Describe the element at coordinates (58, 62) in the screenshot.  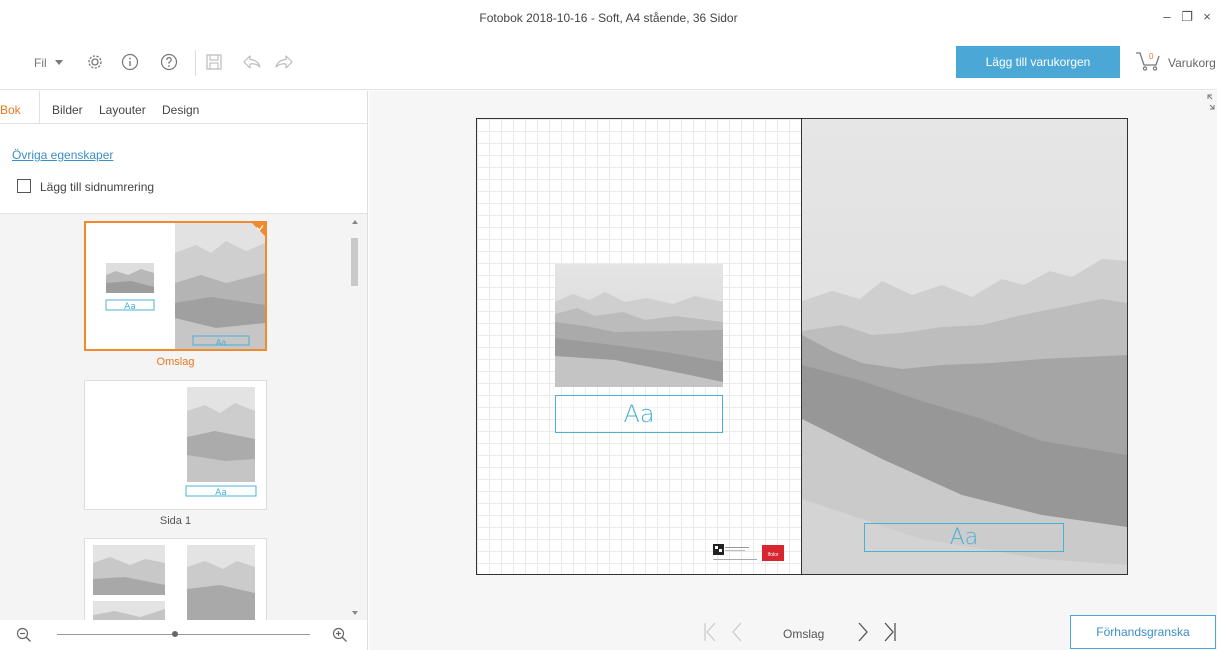
I see `chevron-down-icon` at that location.